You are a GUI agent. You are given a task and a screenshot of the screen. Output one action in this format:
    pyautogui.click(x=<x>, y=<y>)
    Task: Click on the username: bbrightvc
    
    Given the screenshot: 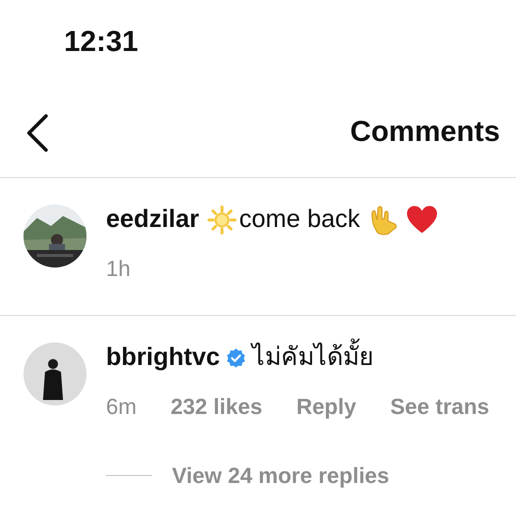 What is the action you would take?
    pyautogui.click(x=163, y=358)
    